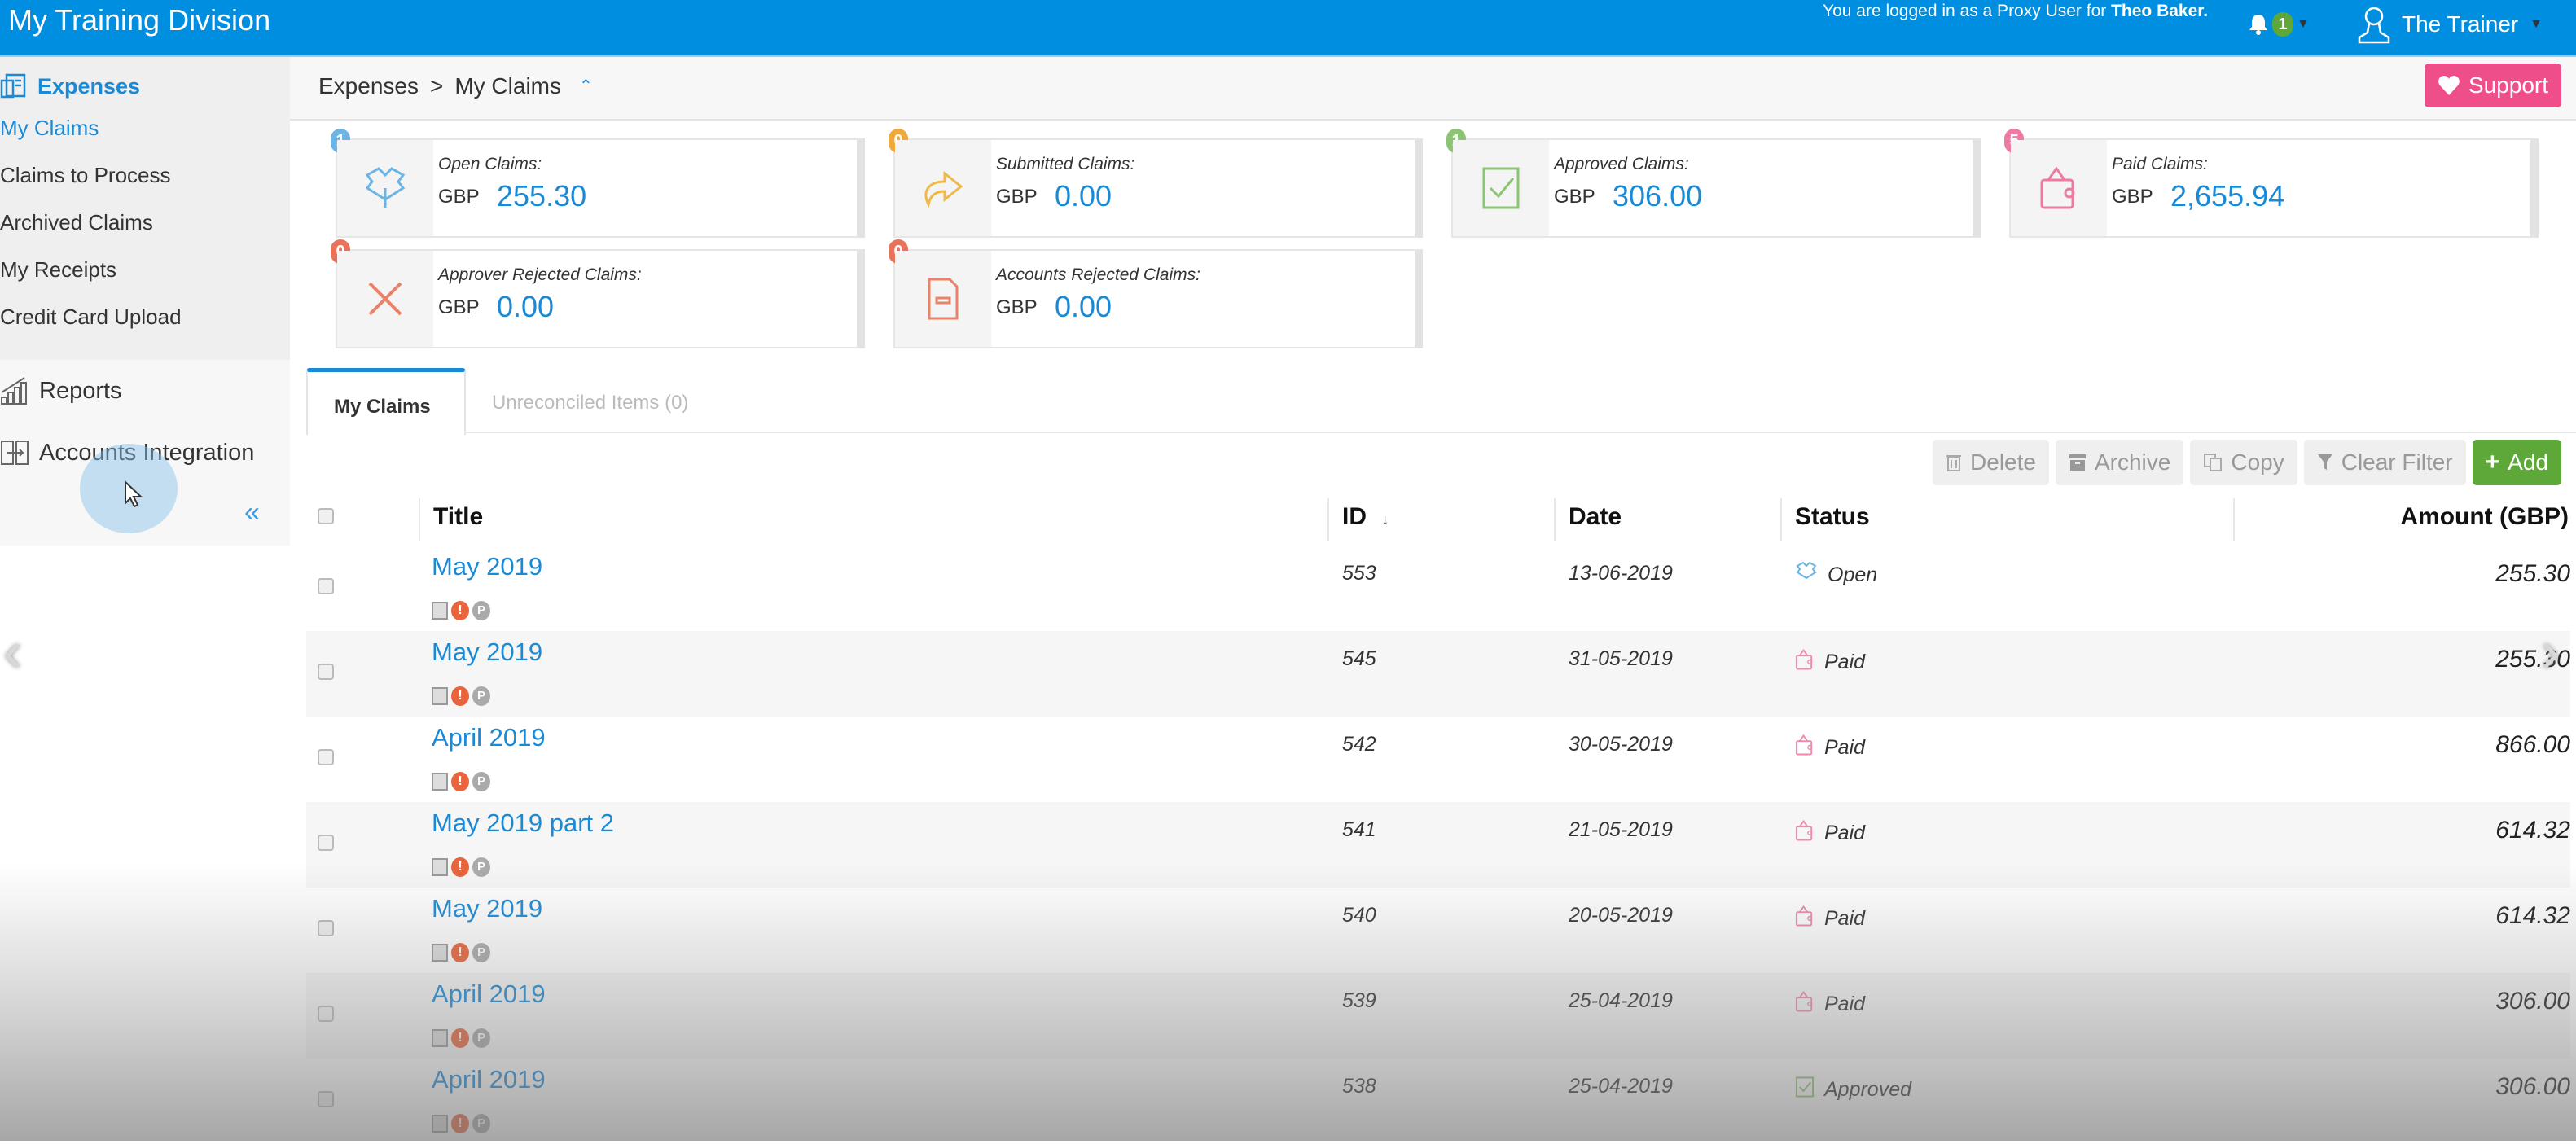 The image size is (2576, 1144). What do you see at coordinates (2243, 462) in the screenshot?
I see `copy-button: Copy` at bounding box center [2243, 462].